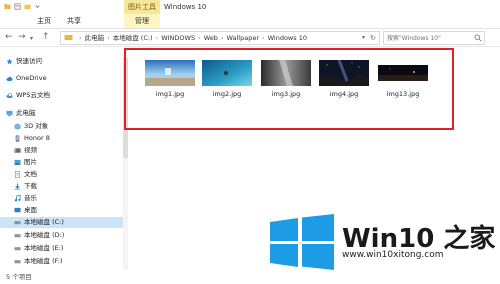  What do you see at coordinates (211, 38) in the screenshot?
I see `breadcrumb-item: Web` at bounding box center [211, 38].